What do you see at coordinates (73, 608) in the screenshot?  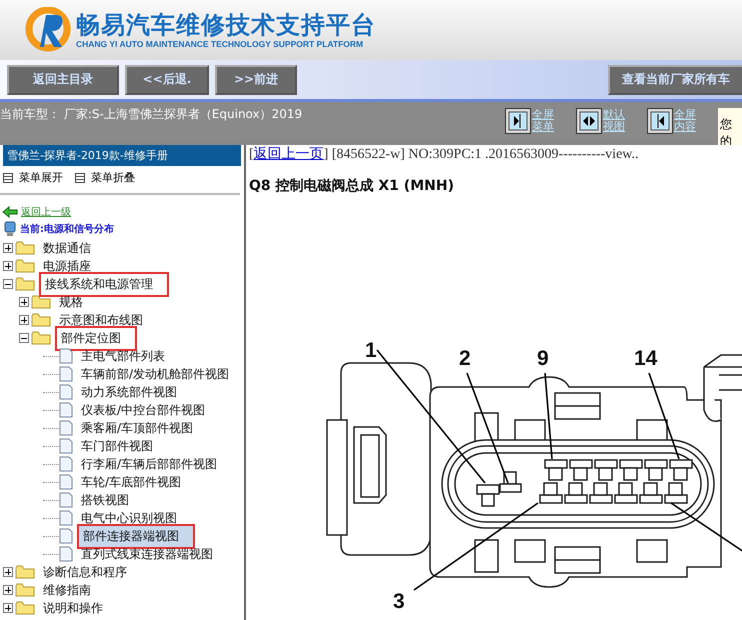 I see `tree-item: 说明和操作` at bounding box center [73, 608].